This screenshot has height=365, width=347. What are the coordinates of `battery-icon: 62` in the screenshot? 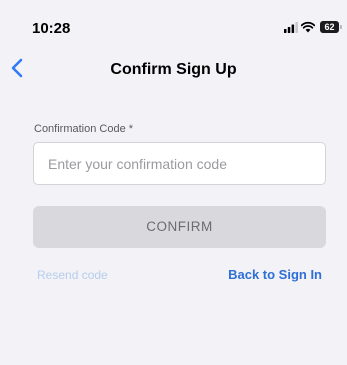 It's located at (331, 27).